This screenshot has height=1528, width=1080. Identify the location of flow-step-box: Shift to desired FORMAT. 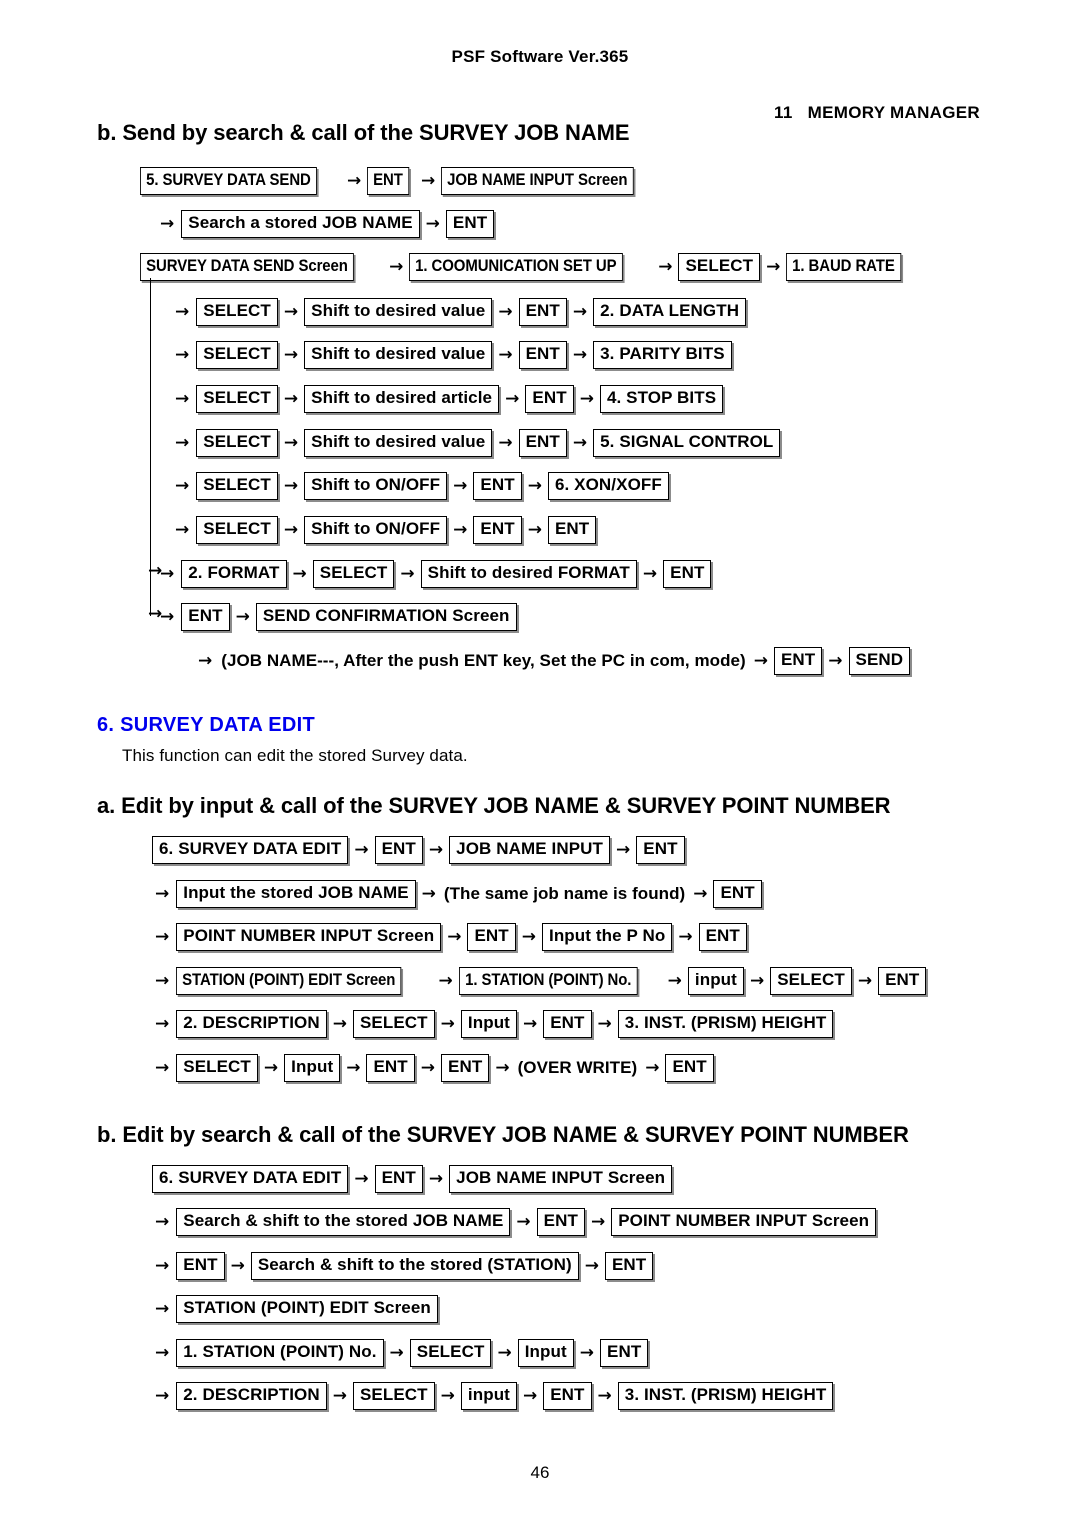
(528, 574).